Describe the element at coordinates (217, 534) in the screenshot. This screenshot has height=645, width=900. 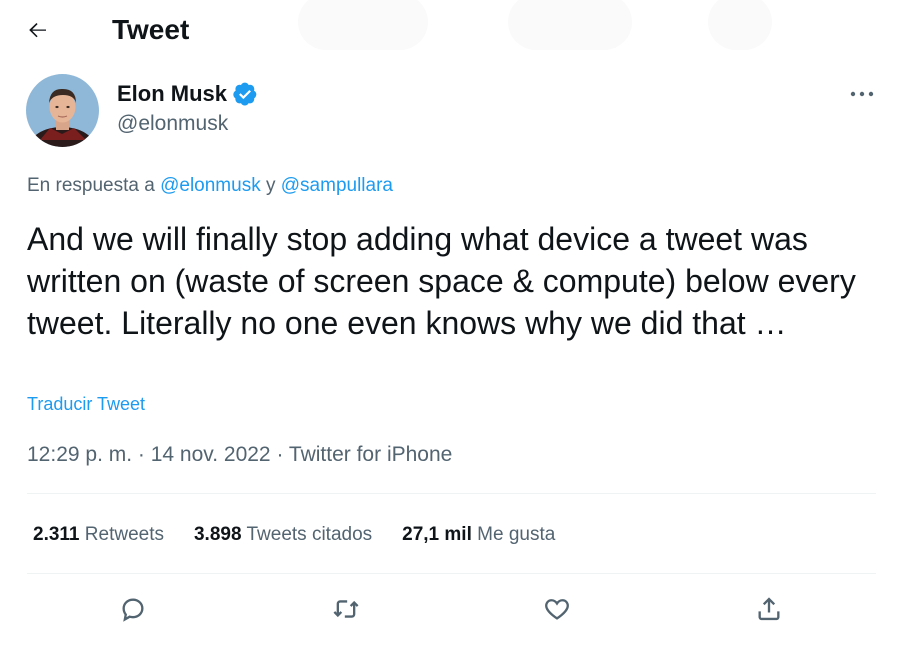
I see `quote-tweets-count: 3.898` at that location.